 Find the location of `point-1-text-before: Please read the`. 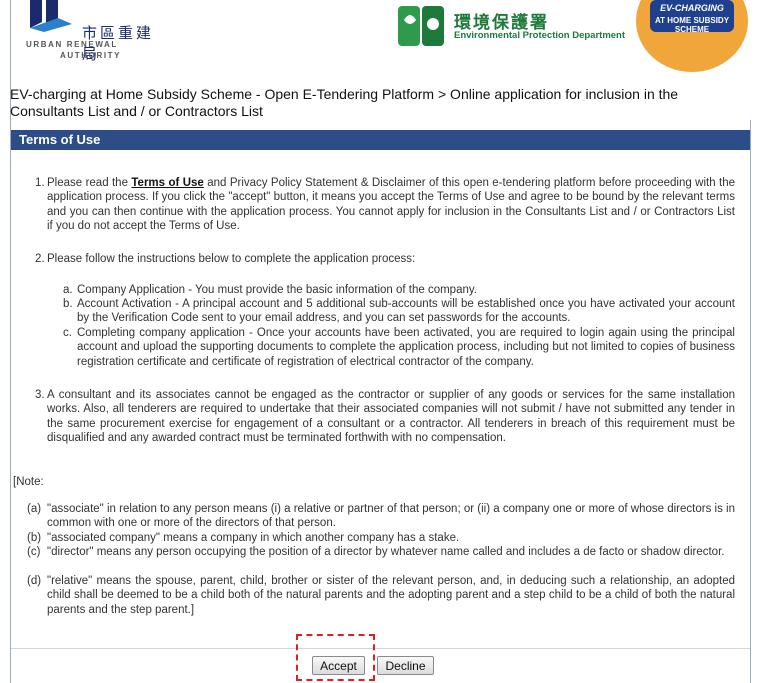

point-1-text-before: Please read the is located at coordinates (89, 183).